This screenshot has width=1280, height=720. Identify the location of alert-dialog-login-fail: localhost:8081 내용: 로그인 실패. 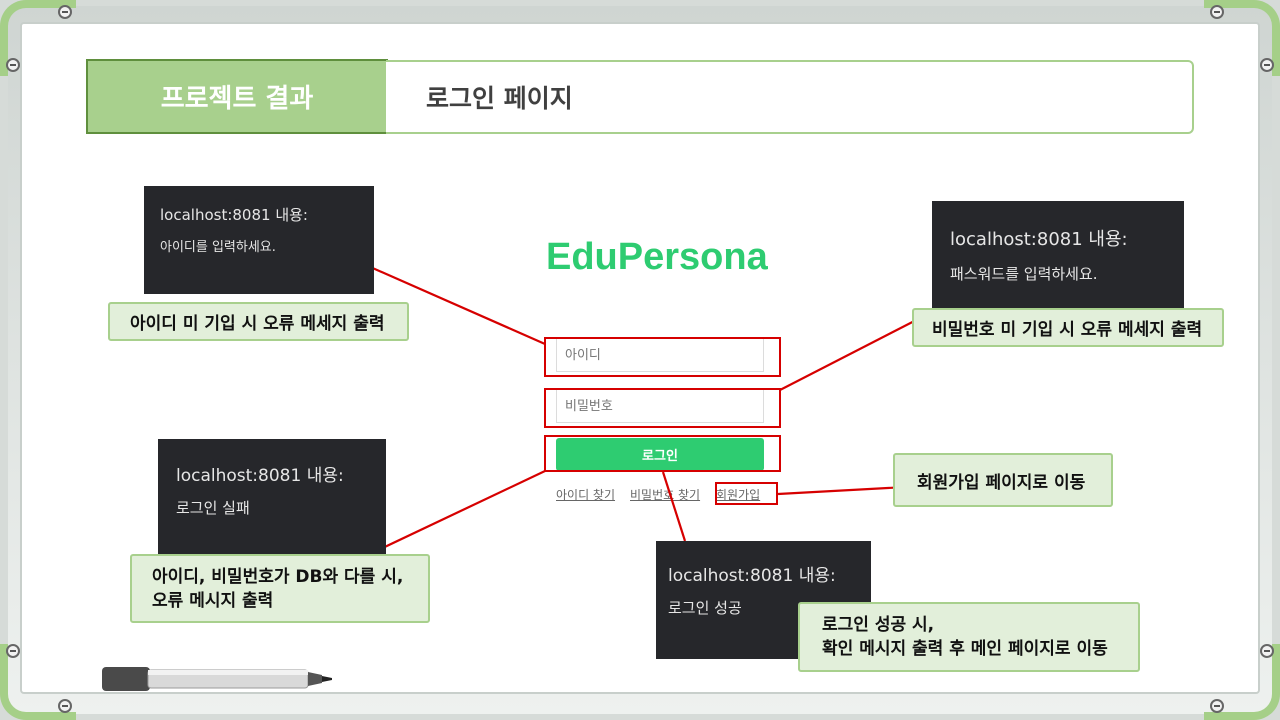
(272, 498).